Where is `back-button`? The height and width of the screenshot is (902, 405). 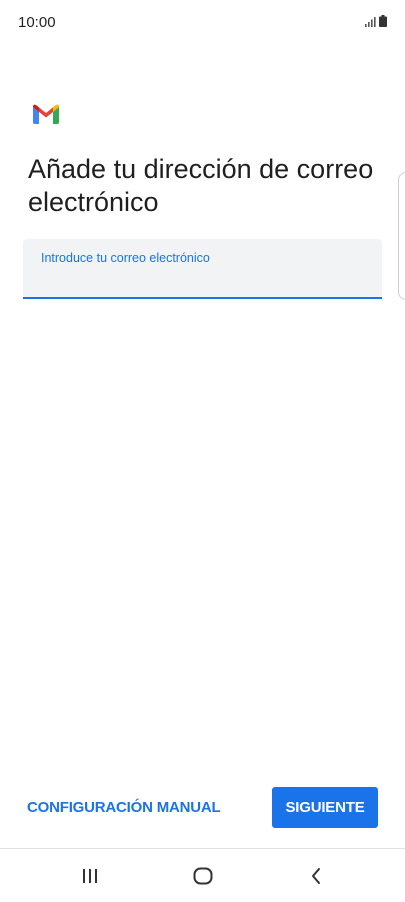 back-button is located at coordinates (316, 876).